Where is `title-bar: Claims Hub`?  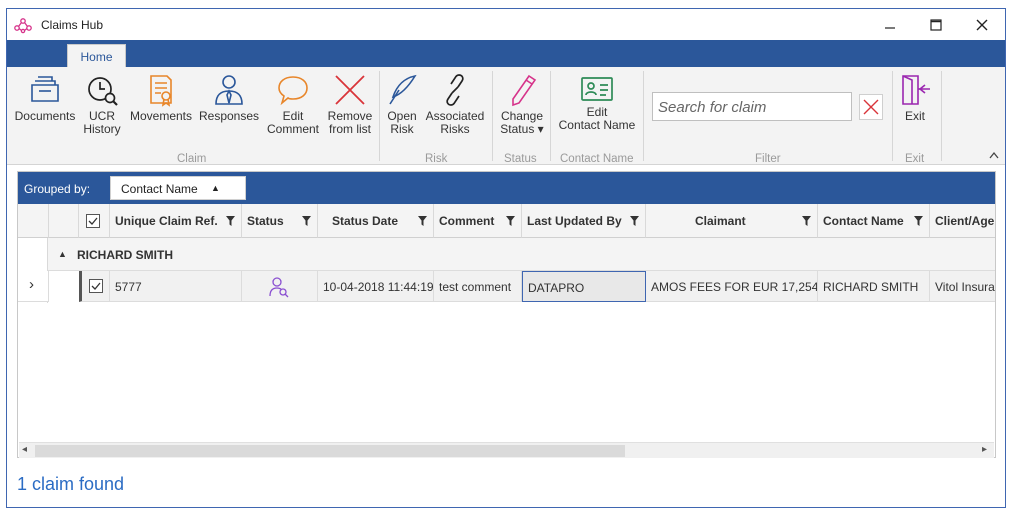 title-bar: Claims Hub is located at coordinates (506, 24).